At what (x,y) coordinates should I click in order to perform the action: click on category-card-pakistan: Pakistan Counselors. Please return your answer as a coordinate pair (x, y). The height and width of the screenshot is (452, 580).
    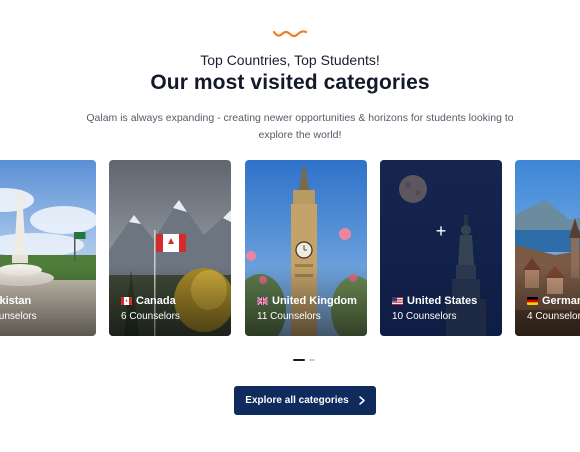
    Looking at the image, I should click on (48, 248).